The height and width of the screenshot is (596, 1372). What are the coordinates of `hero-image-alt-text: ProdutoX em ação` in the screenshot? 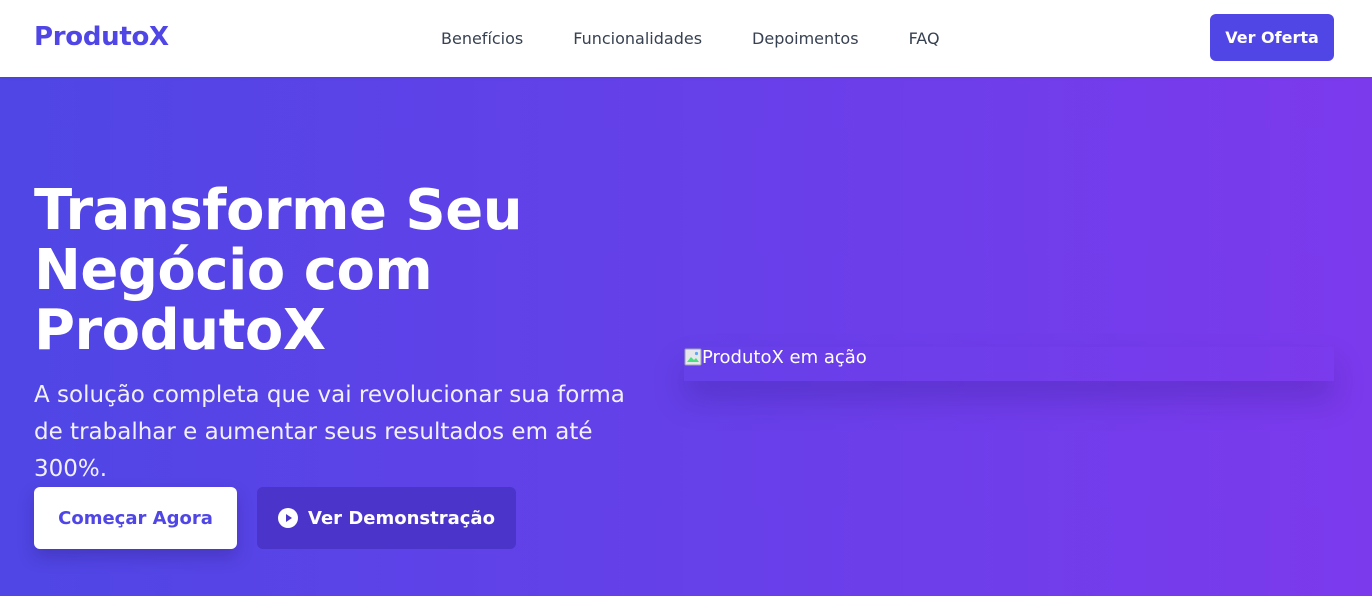 It's located at (784, 357).